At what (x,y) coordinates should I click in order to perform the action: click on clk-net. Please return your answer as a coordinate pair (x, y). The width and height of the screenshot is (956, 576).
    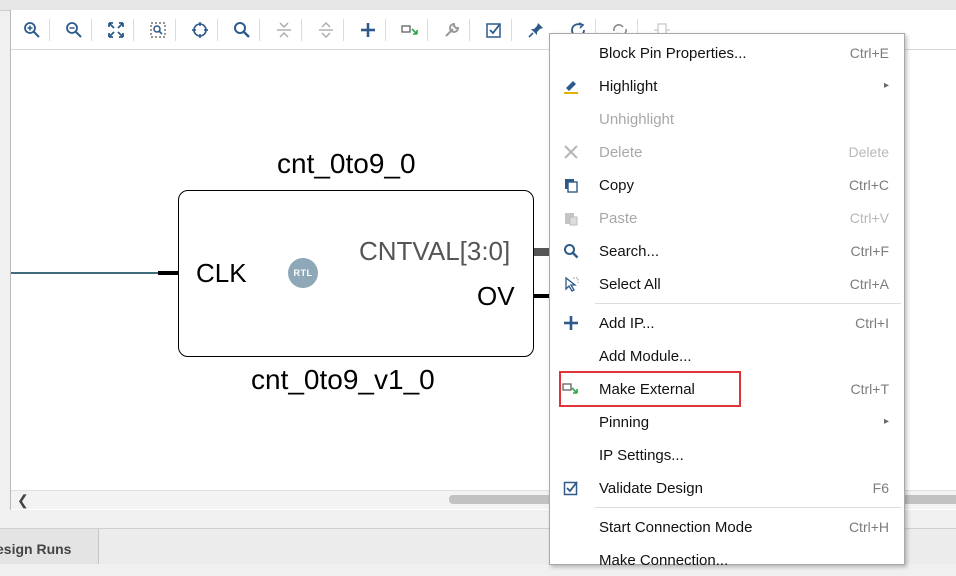
    Looking at the image, I should click on (84, 273).